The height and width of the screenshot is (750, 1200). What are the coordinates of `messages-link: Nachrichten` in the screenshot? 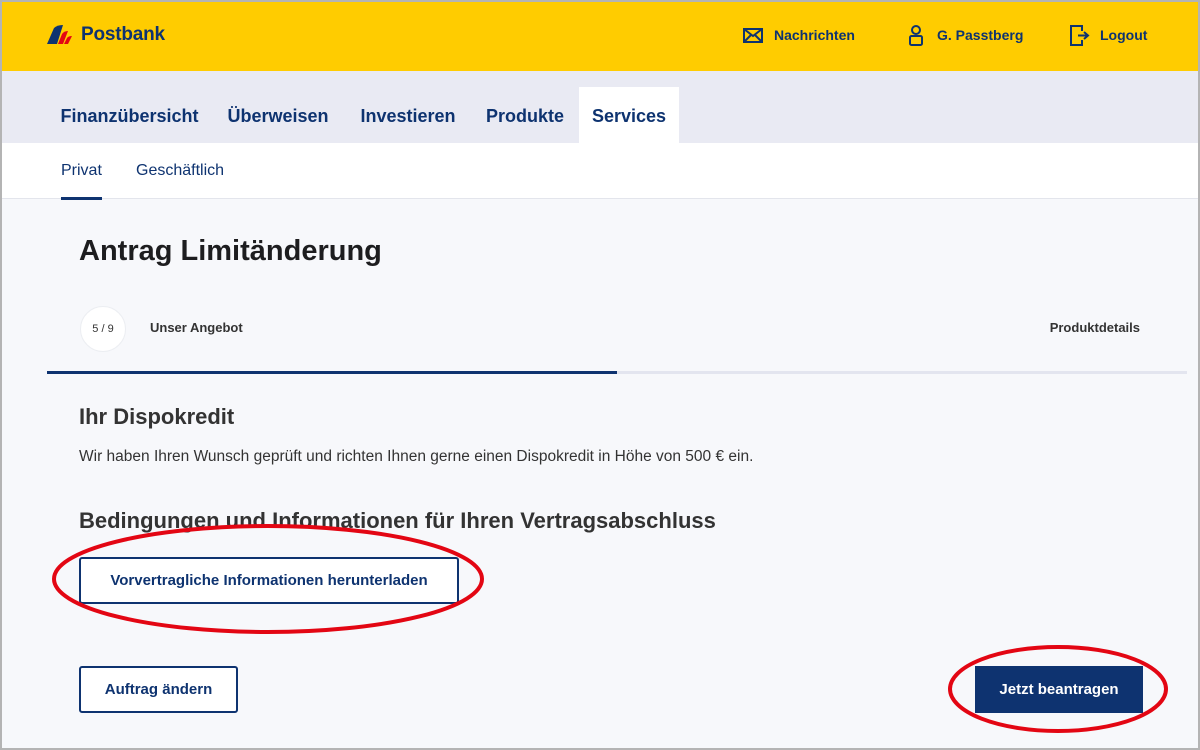 It's located at (798, 35).